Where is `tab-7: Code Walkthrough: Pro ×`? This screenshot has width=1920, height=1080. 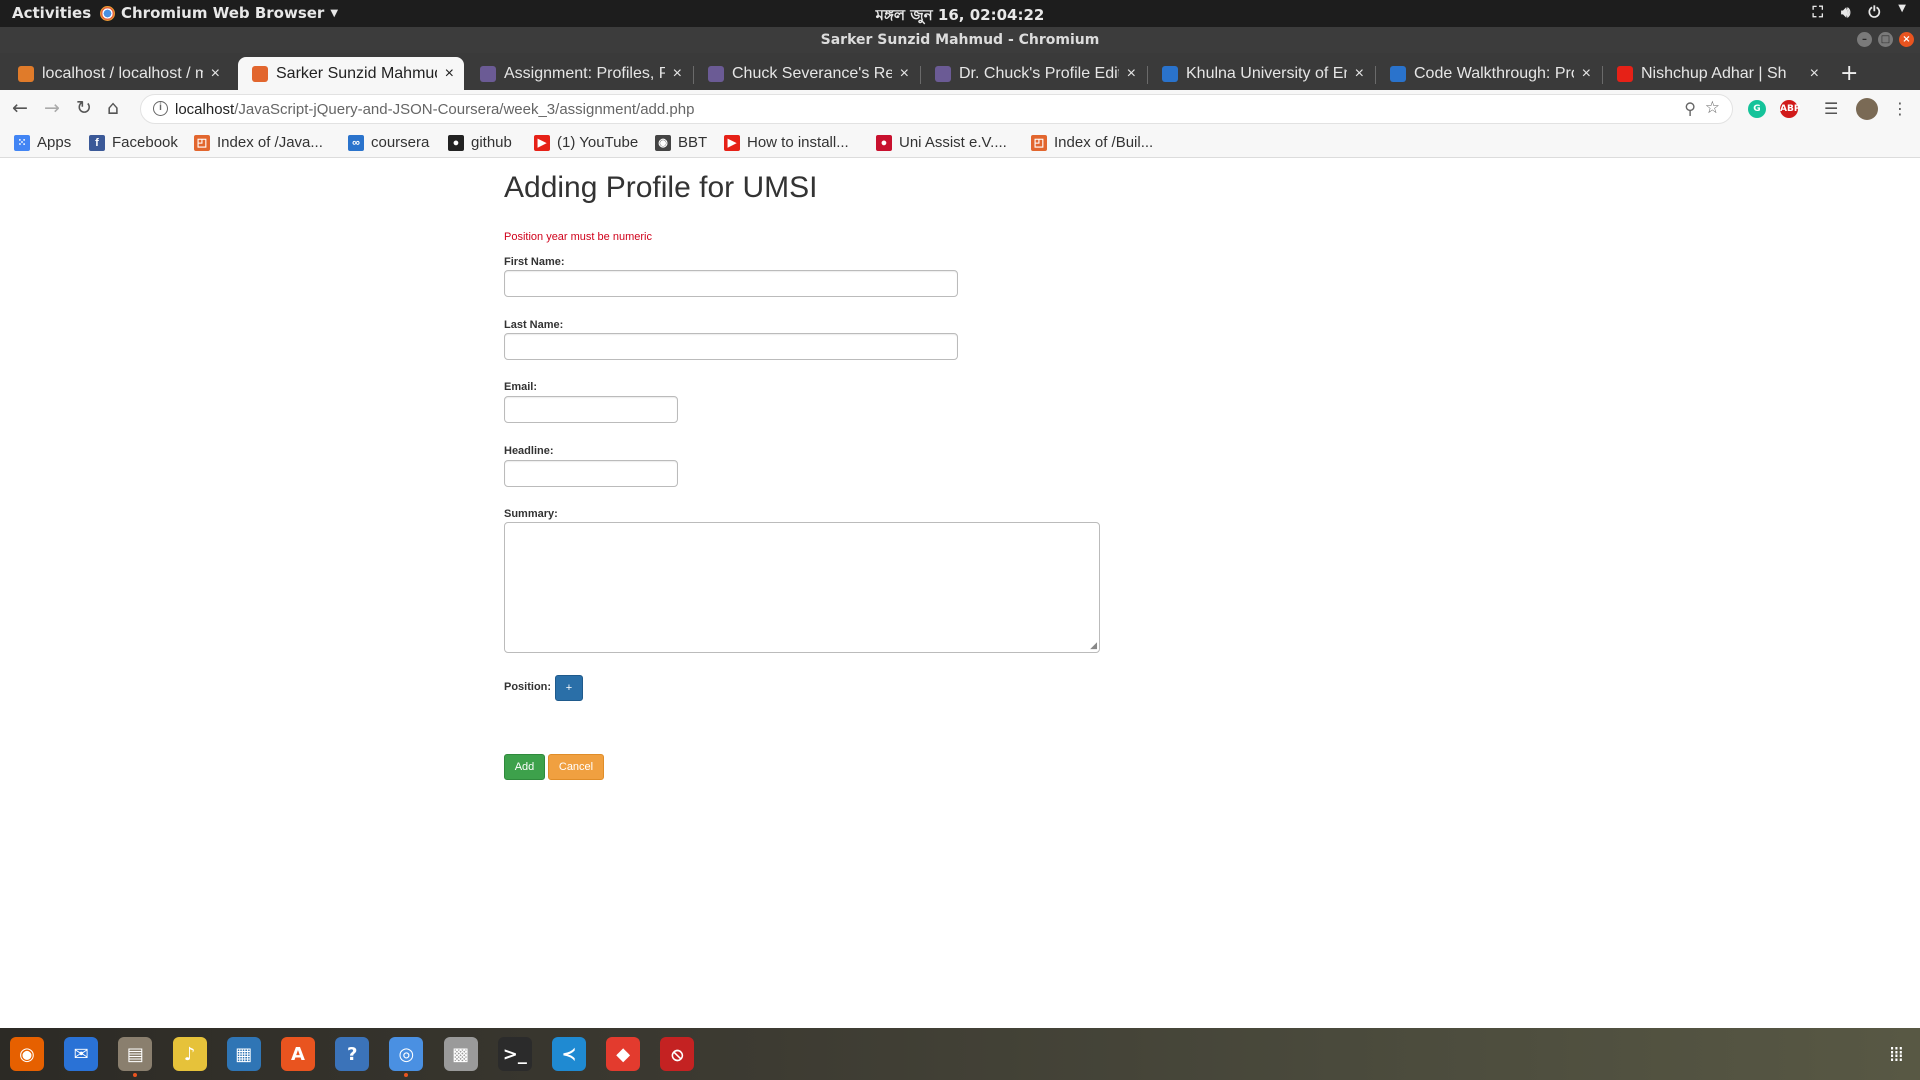 tab-7: Code Walkthrough: Pro × is located at coordinates (1488, 73).